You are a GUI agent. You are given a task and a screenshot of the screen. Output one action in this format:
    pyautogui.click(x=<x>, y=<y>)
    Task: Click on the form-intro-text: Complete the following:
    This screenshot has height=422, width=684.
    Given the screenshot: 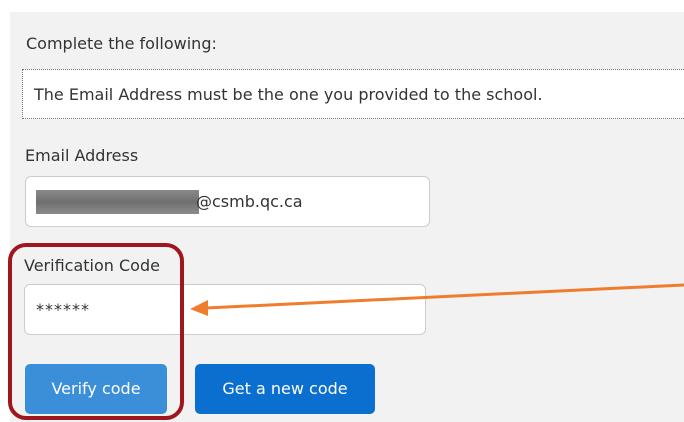 What is the action you would take?
    pyautogui.click(x=121, y=43)
    